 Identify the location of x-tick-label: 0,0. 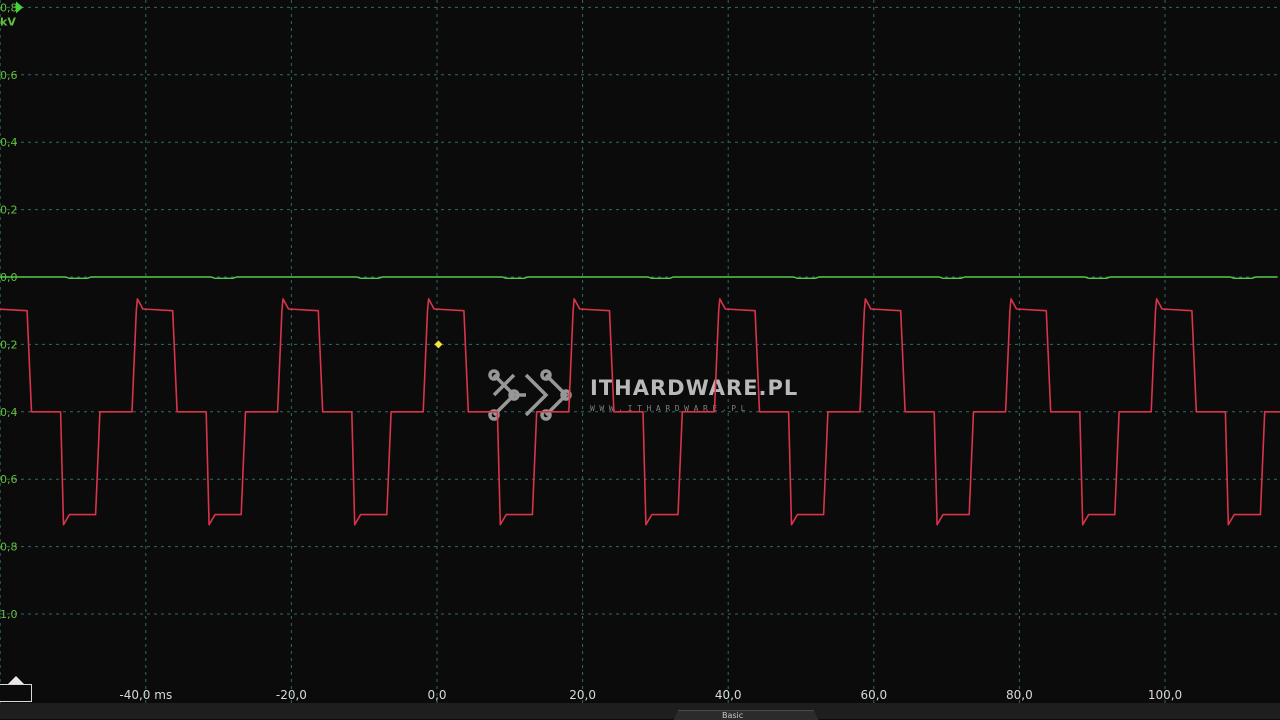
(436, 695).